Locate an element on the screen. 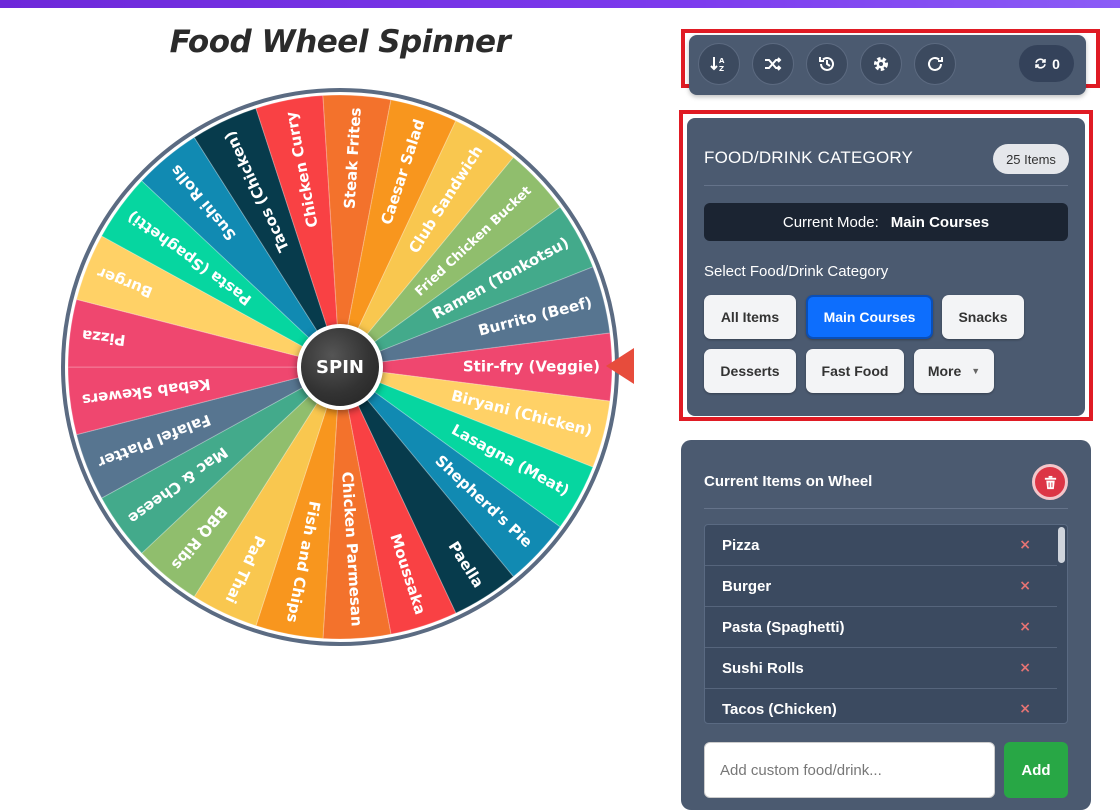 This screenshot has height=810, width=1120. item-name: Pasta (Spaghetti) is located at coordinates (783, 627).